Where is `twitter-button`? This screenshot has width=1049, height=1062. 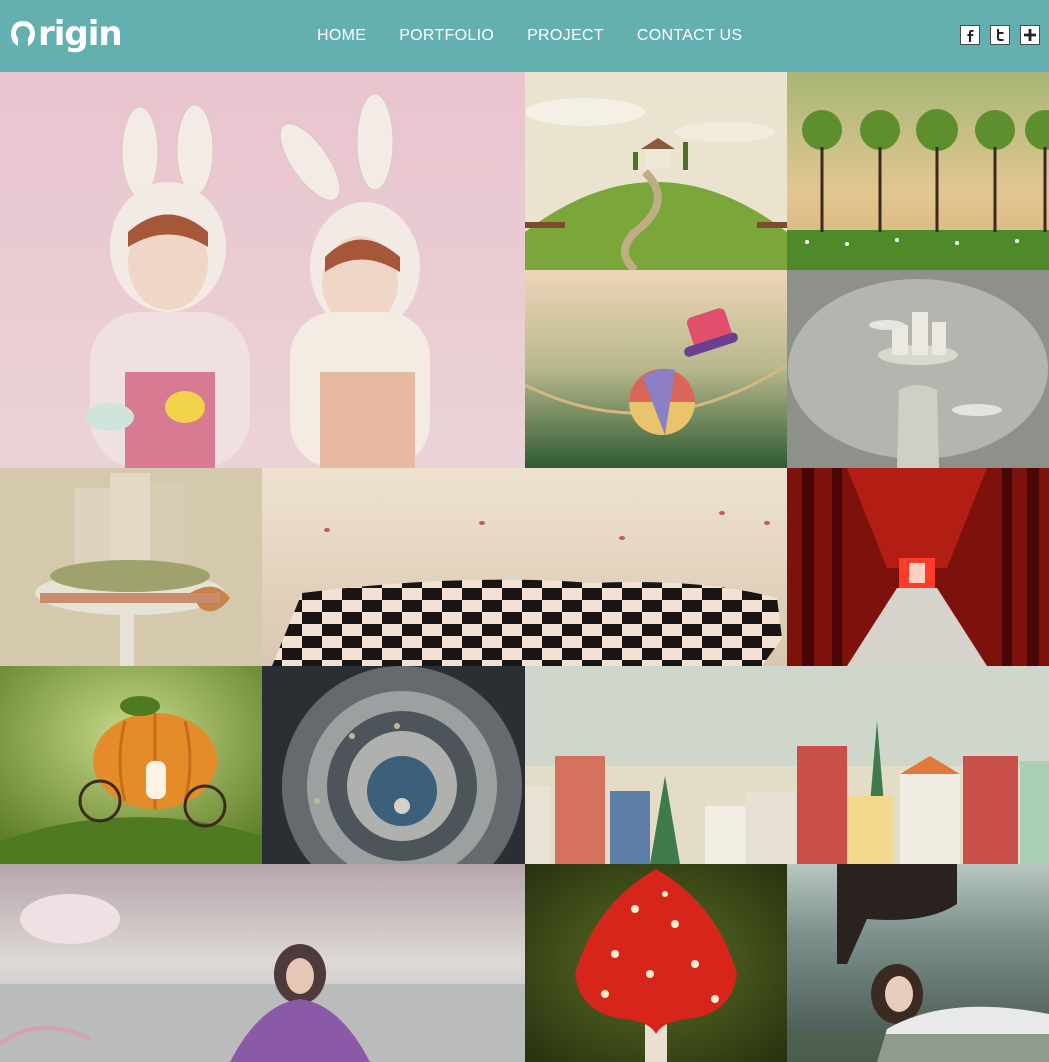
twitter-button is located at coordinates (1000, 35).